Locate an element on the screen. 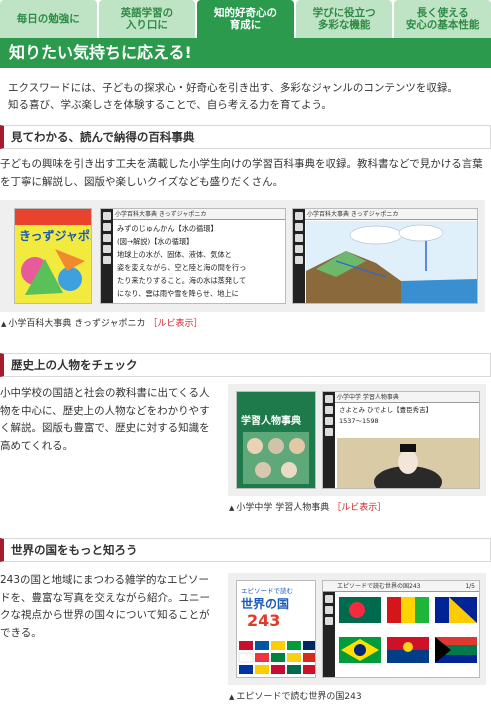 This screenshot has height=720, width=491. screen-header-title: エピソードで読む世界の国243 is located at coordinates (379, 586).